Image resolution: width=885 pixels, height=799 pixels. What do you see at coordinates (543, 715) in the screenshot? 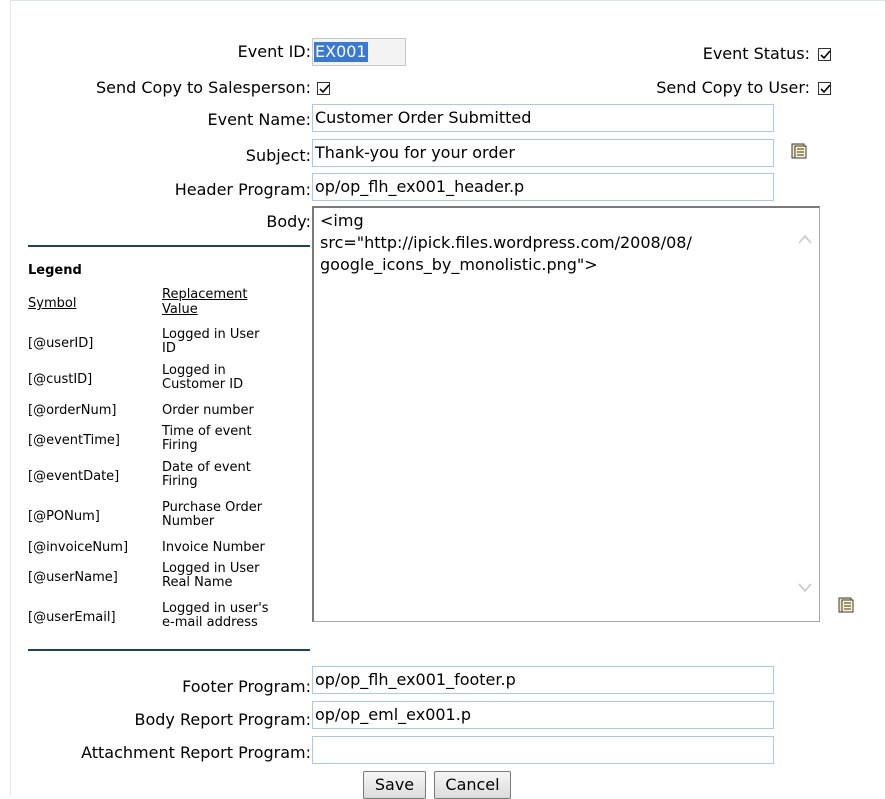
I see `body-report-program-input: op/op_eml_ex001.p` at bounding box center [543, 715].